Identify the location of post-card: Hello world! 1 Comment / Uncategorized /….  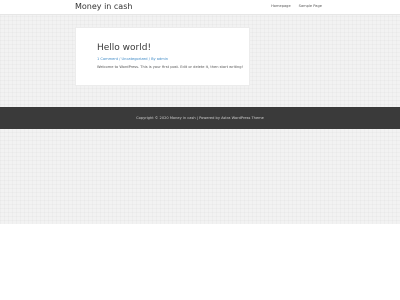
(162, 56).